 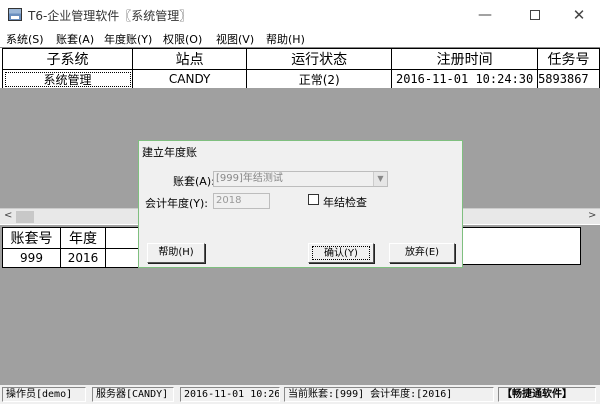 I want to click on account-select: [999]年结测试 ▼, so click(x=300, y=179).